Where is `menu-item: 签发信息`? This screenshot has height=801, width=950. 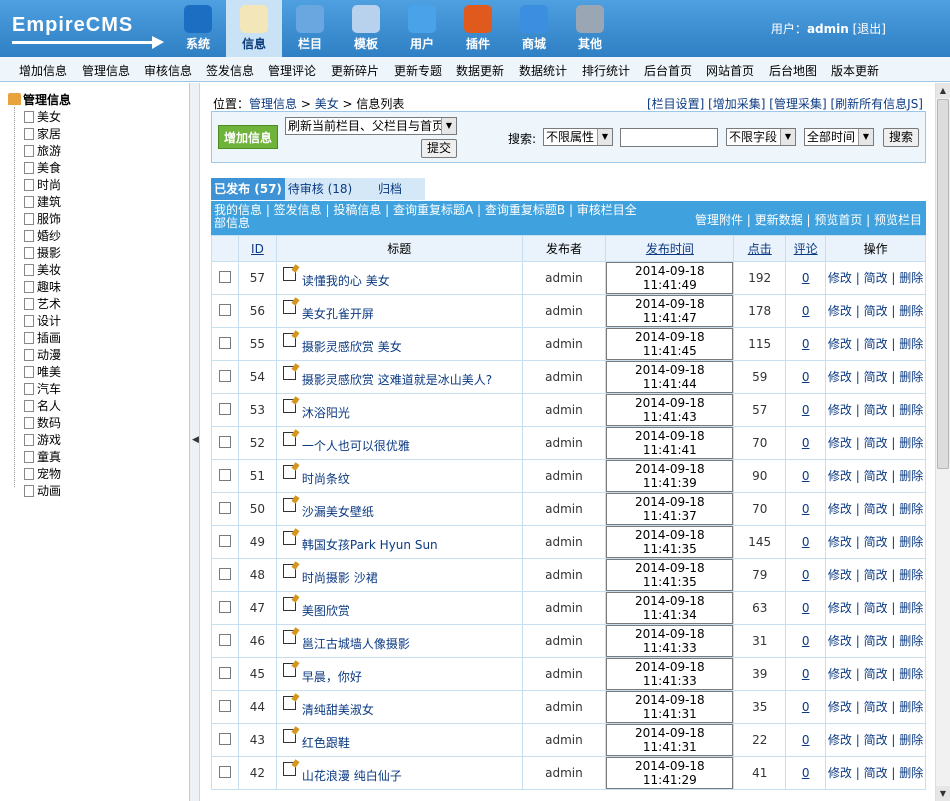 menu-item: 签发信息 is located at coordinates (230, 70).